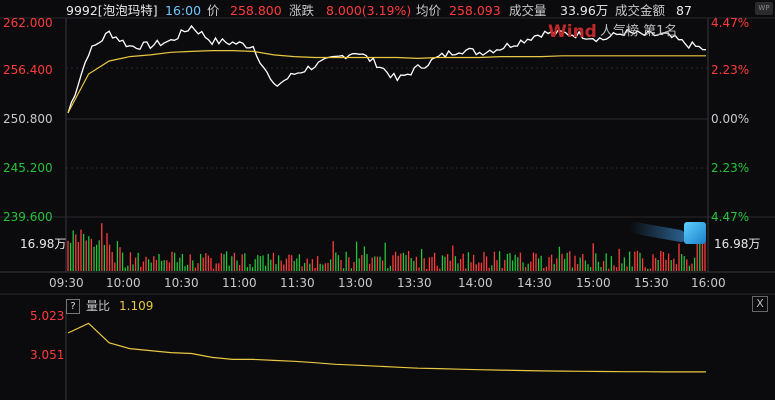  What do you see at coordinates (730, 119) in the screenshot?
I see `pct-axis-right-2: 0.00%` at bounding box center [730, 119].